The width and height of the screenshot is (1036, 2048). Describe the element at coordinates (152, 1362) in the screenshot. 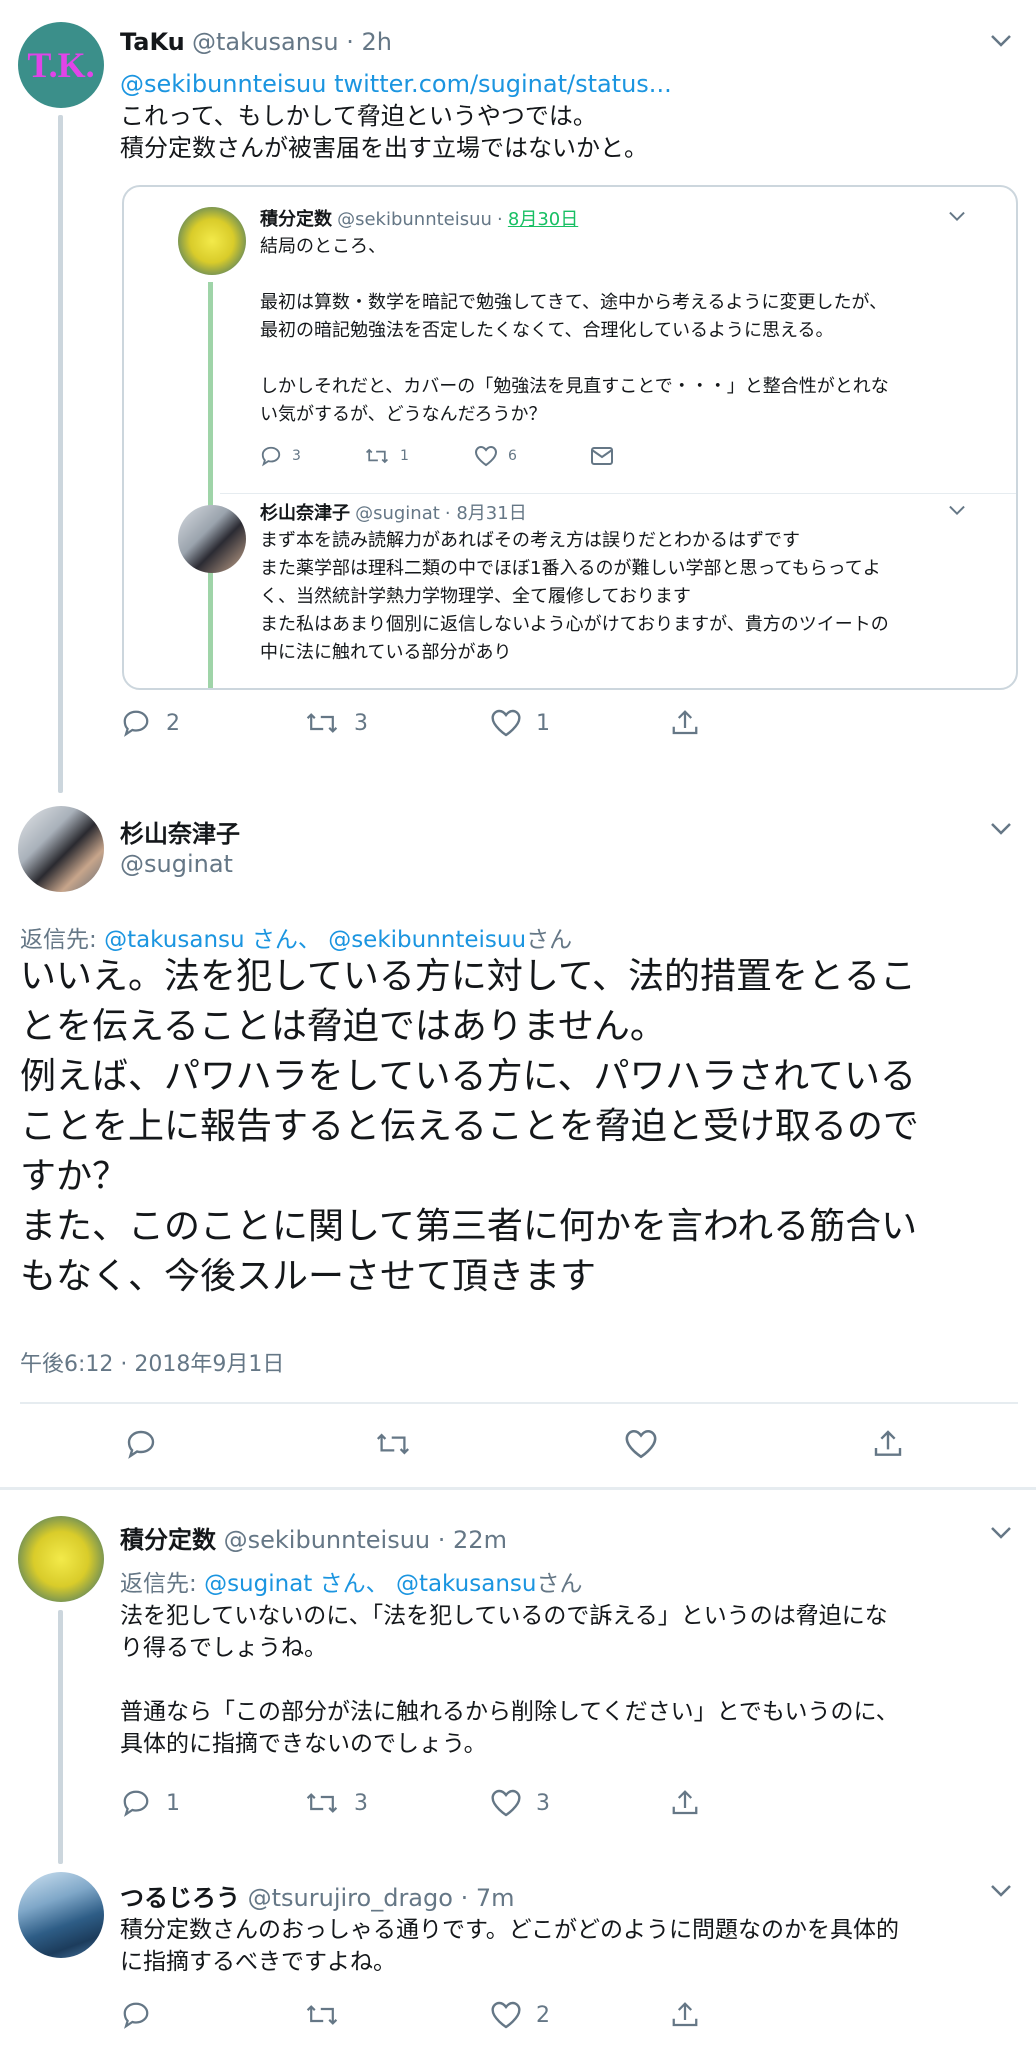

I see `tweet-timestamp: 午後6:12 · 2018年9月1日` at that location.